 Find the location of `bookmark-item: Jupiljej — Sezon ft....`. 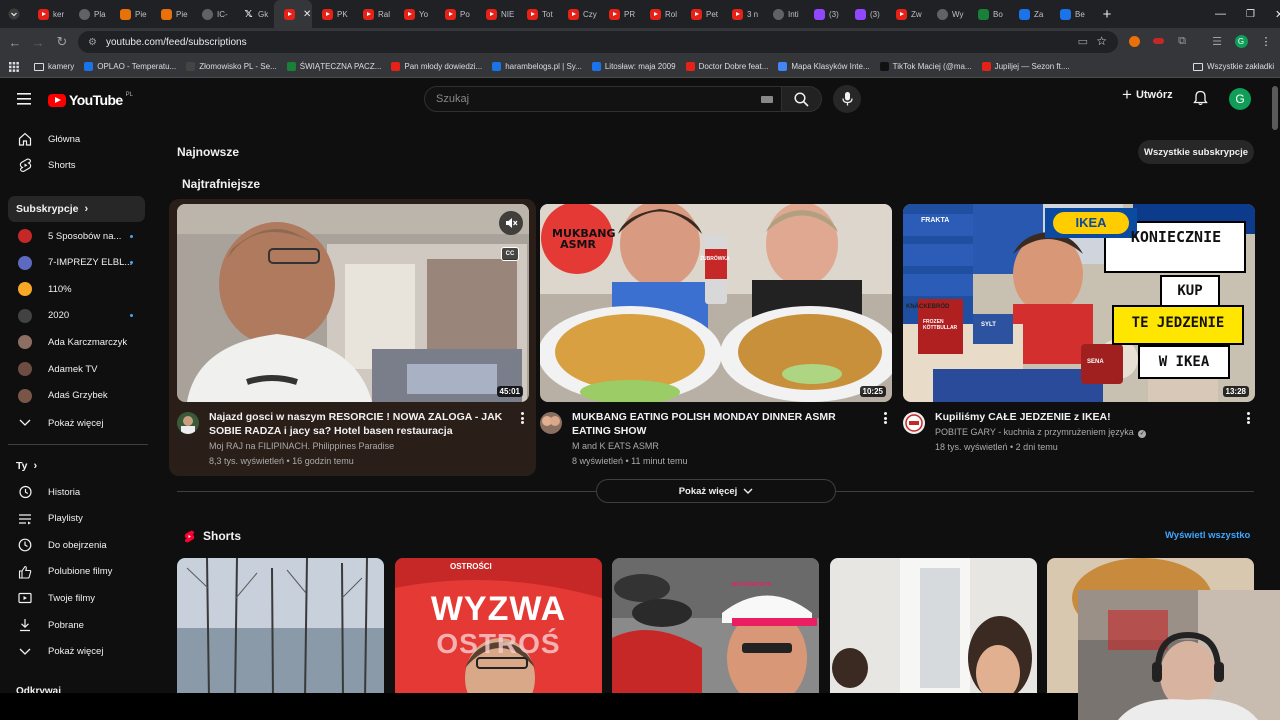

bookmark-item: Jupiljej — Sezon ft.... is located at coordinates (1026, 66).